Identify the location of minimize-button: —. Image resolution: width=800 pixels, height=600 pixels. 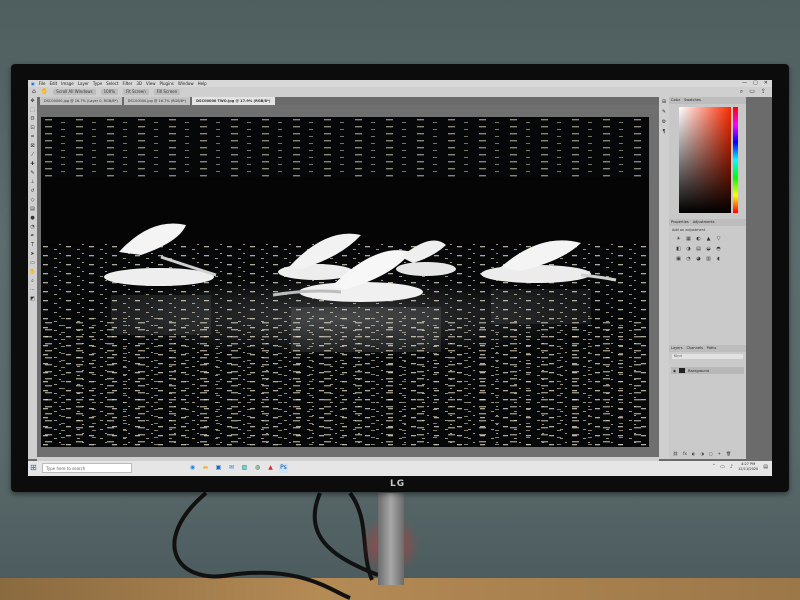
(744, 83).